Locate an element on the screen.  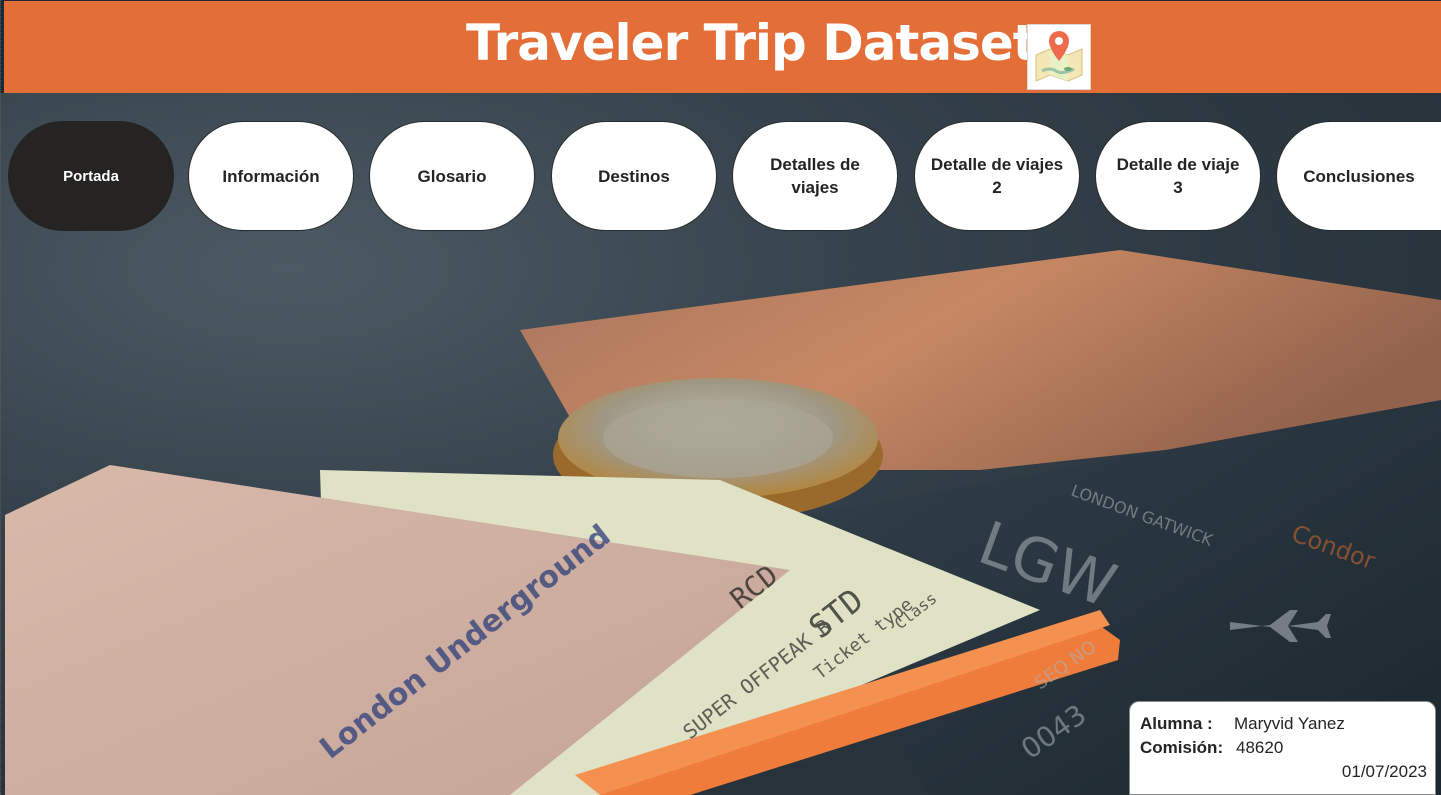
nav-button-detalles-de-viajes: Detalles de viajes is located at coordinates (815, 176).